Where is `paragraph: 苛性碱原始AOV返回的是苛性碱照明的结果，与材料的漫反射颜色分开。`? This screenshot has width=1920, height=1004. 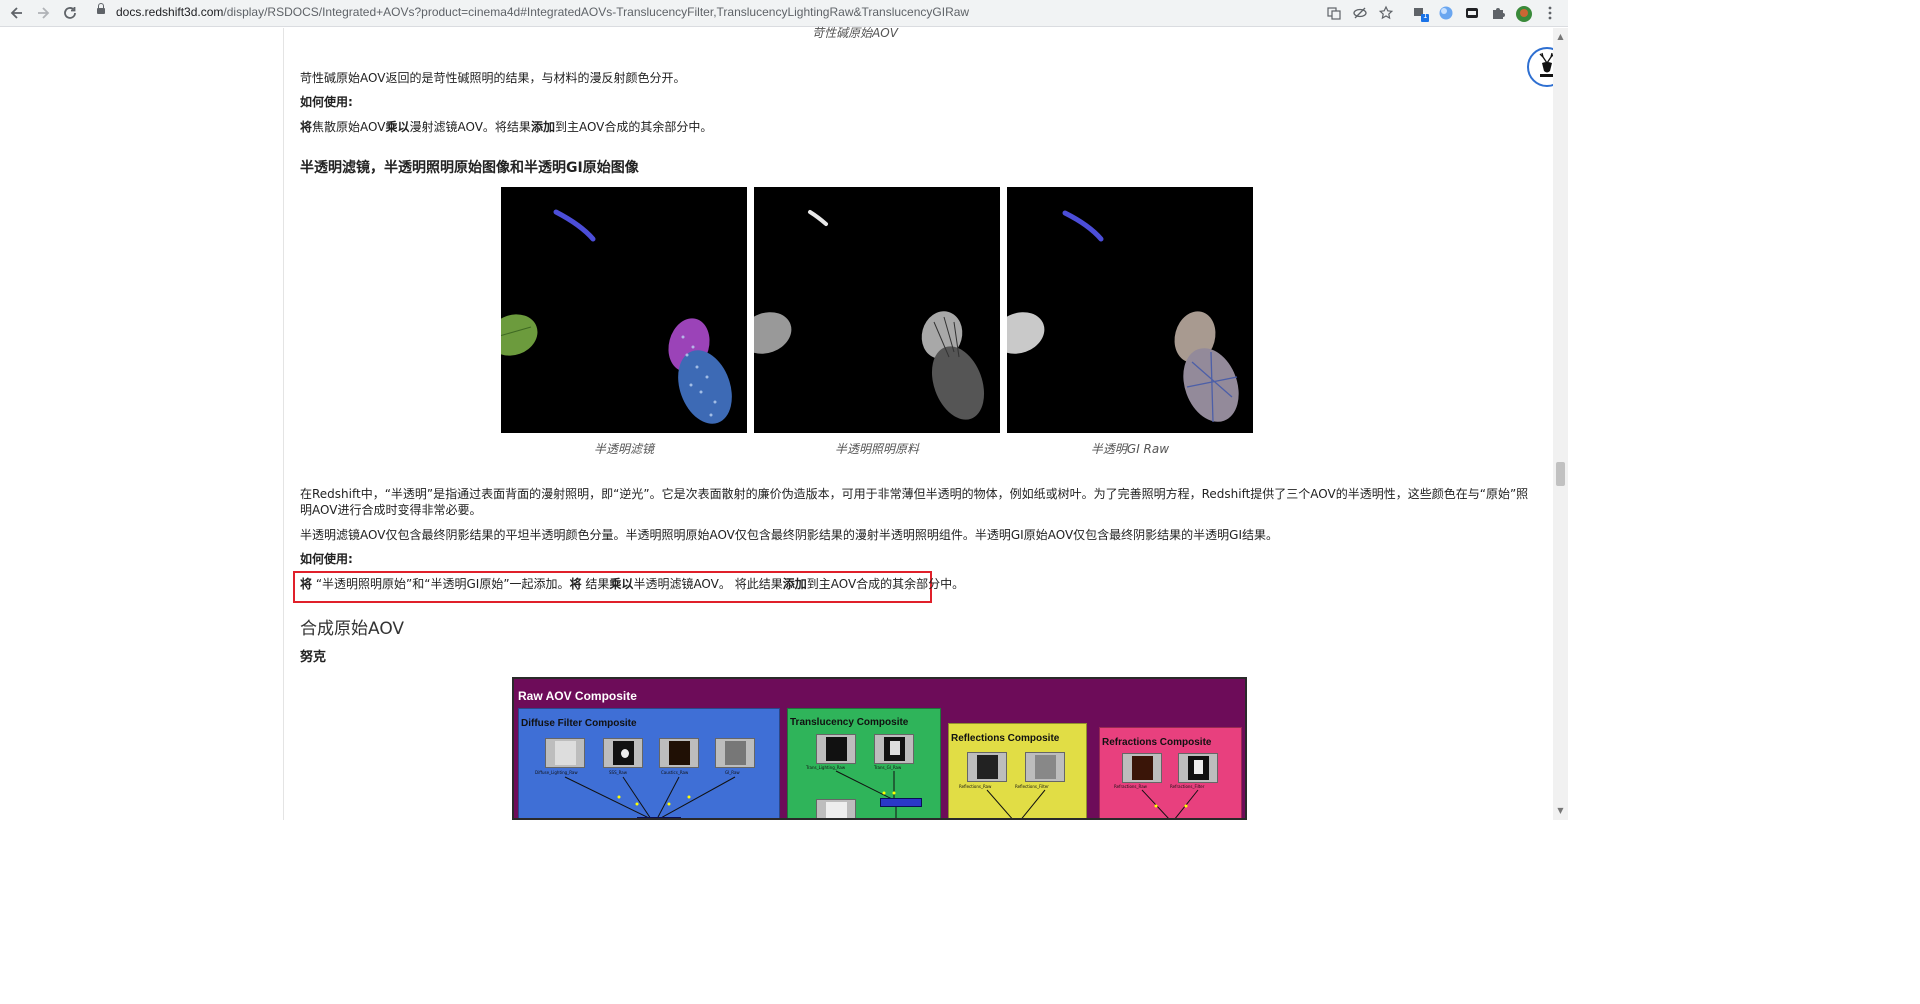
paragraph: 苛性碱原始AOV返回的是苛性碱照明的结果，与材料的漫反射颜色分开。 is located at coordinates (493, 78).